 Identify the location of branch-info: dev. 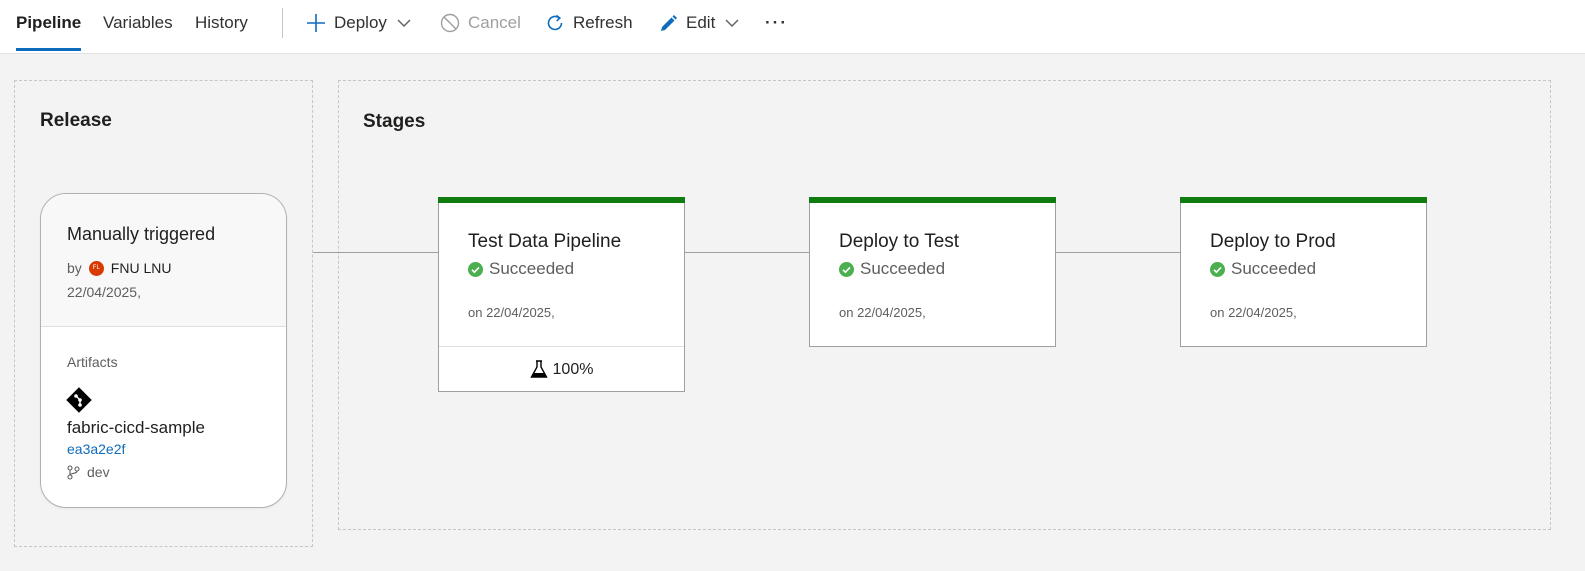
(88, 472).